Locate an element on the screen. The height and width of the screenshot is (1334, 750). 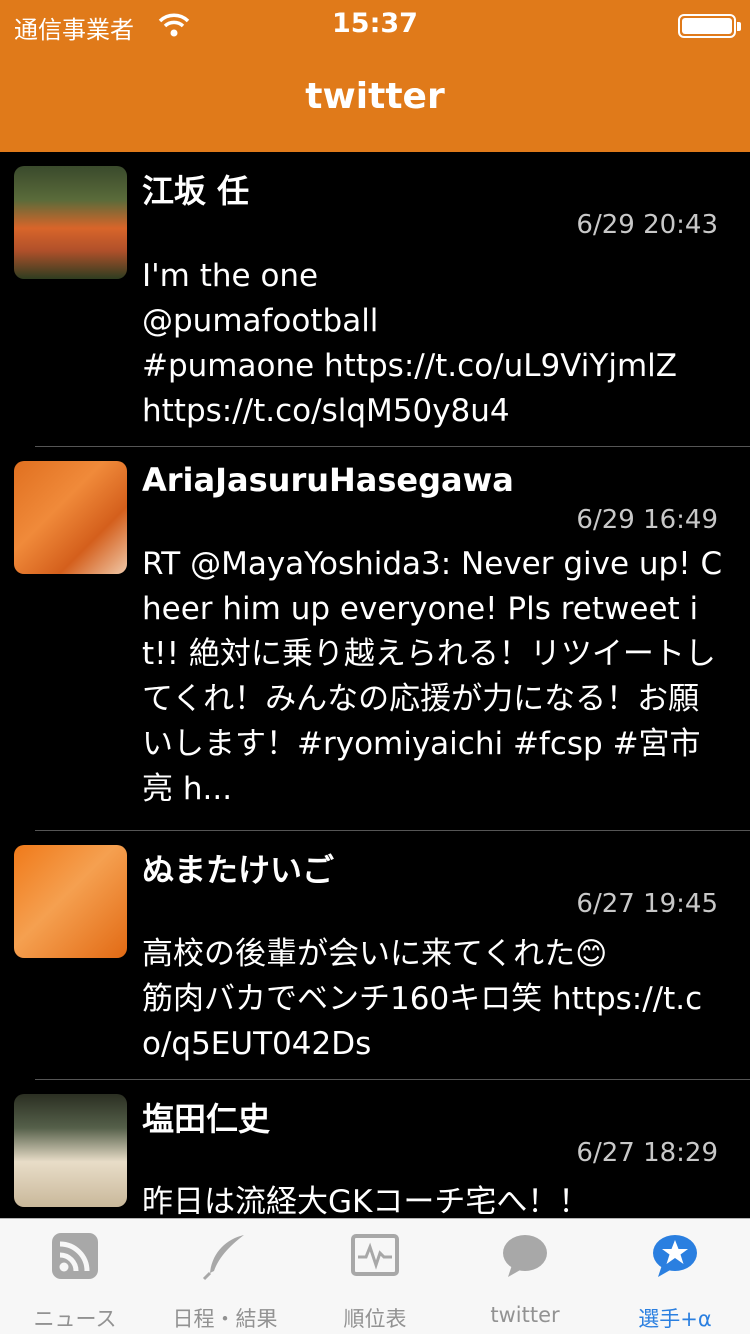
tweet-time: 6/27 19:45 is located at coordinates (647, 904).